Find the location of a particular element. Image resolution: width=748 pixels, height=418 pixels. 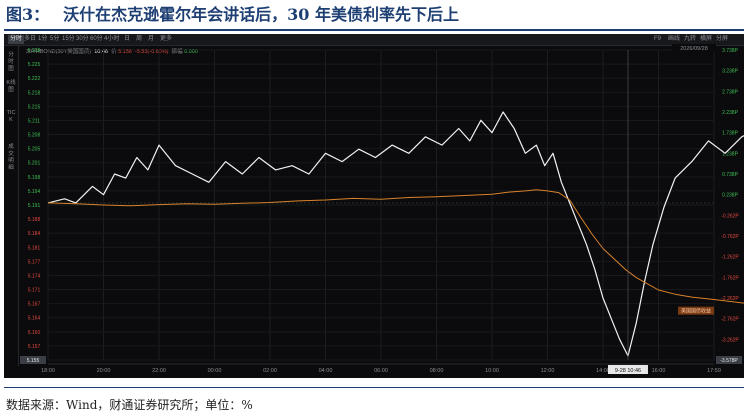

crosshair-value-label: -3.578P is located at coordinates (729, 361).